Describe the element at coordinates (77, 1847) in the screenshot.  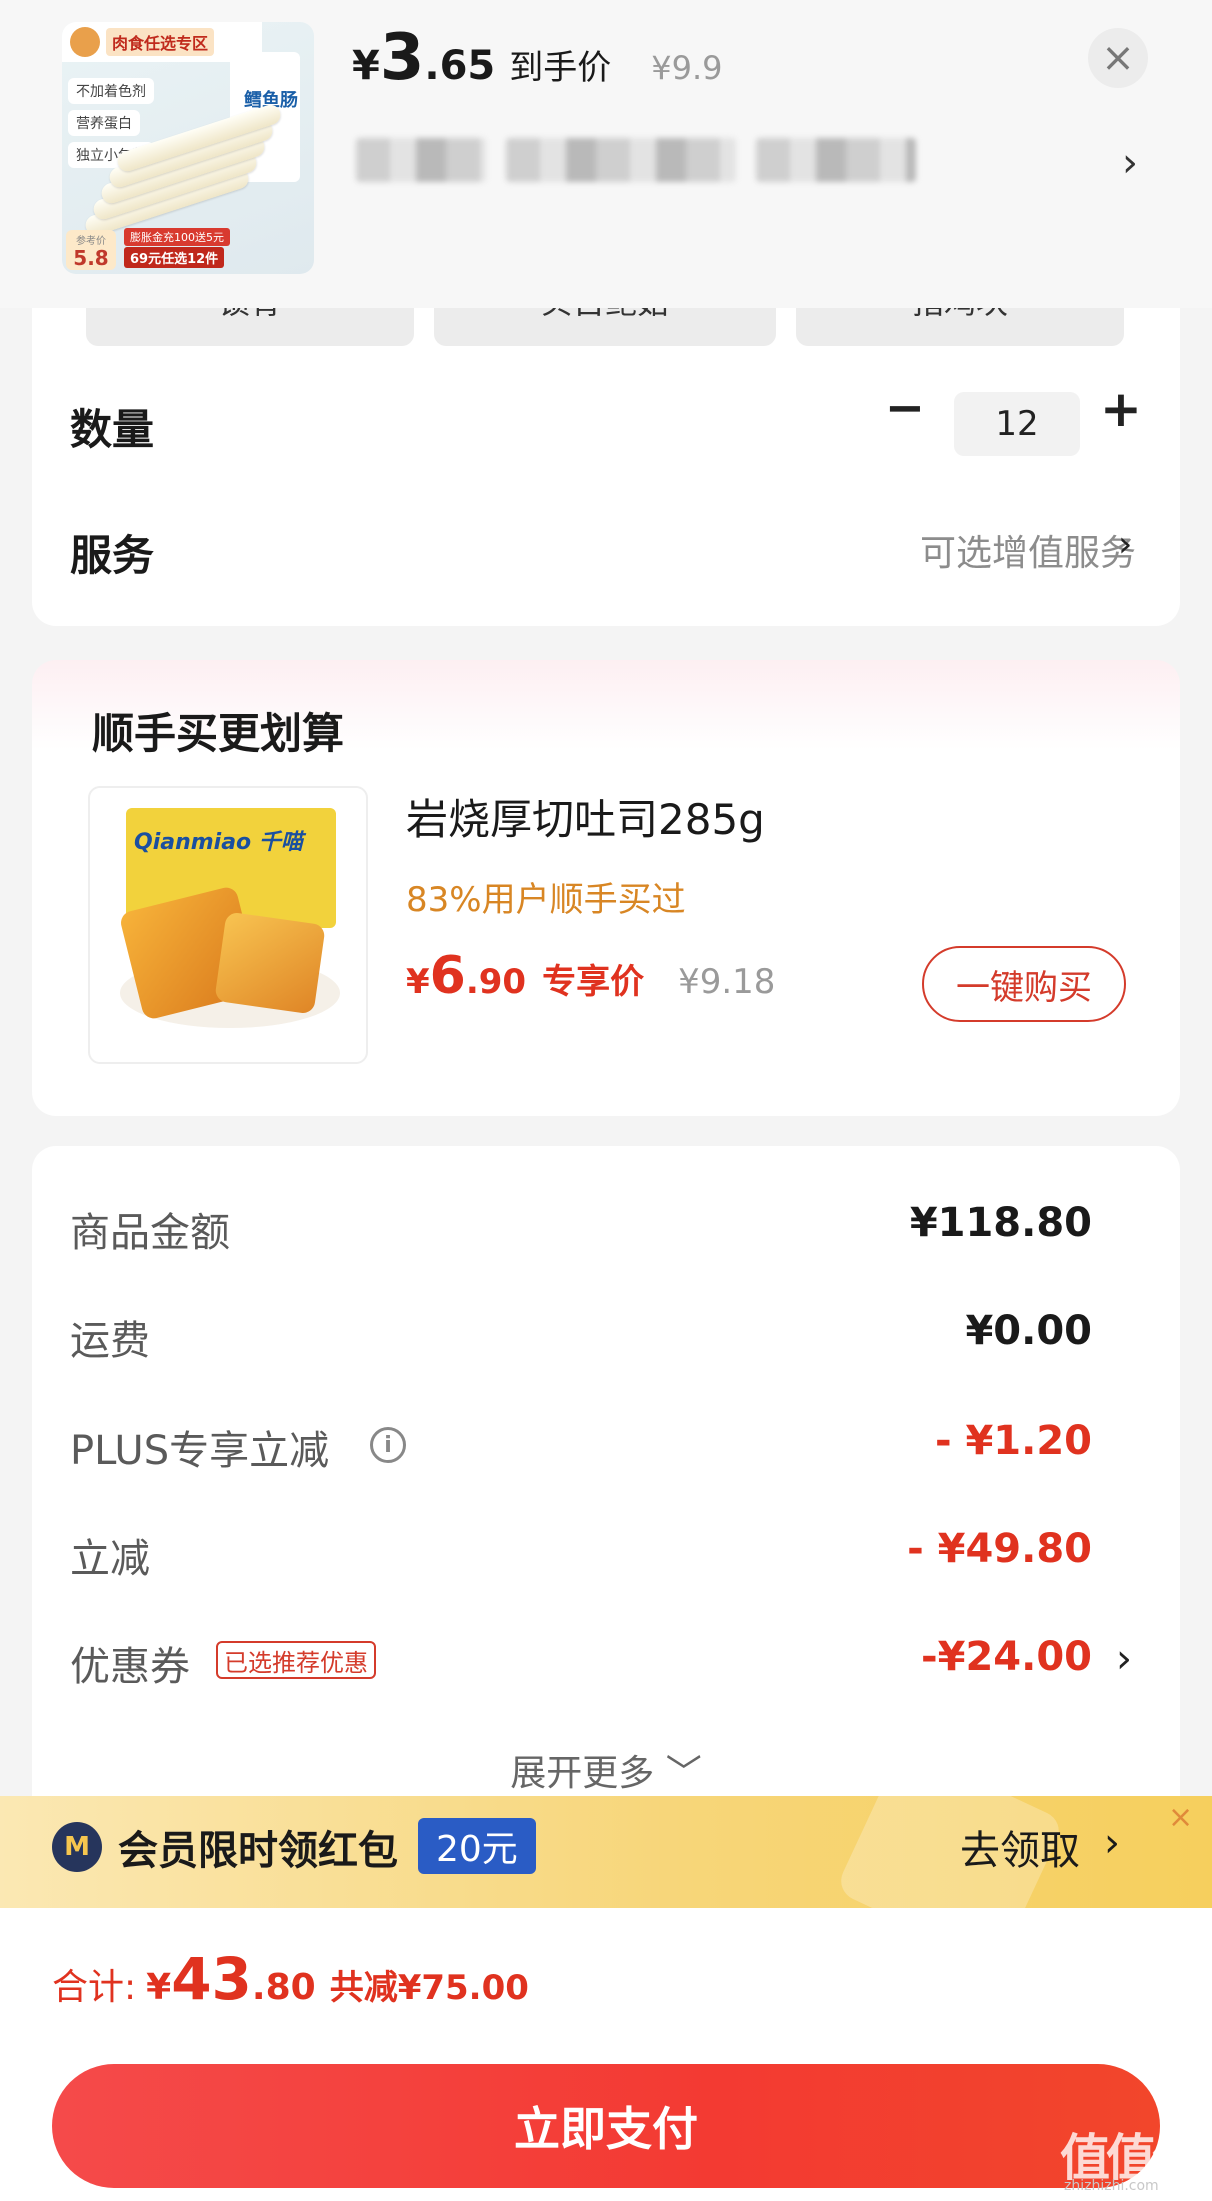
I see `vip-crown-icon: M` at that location.